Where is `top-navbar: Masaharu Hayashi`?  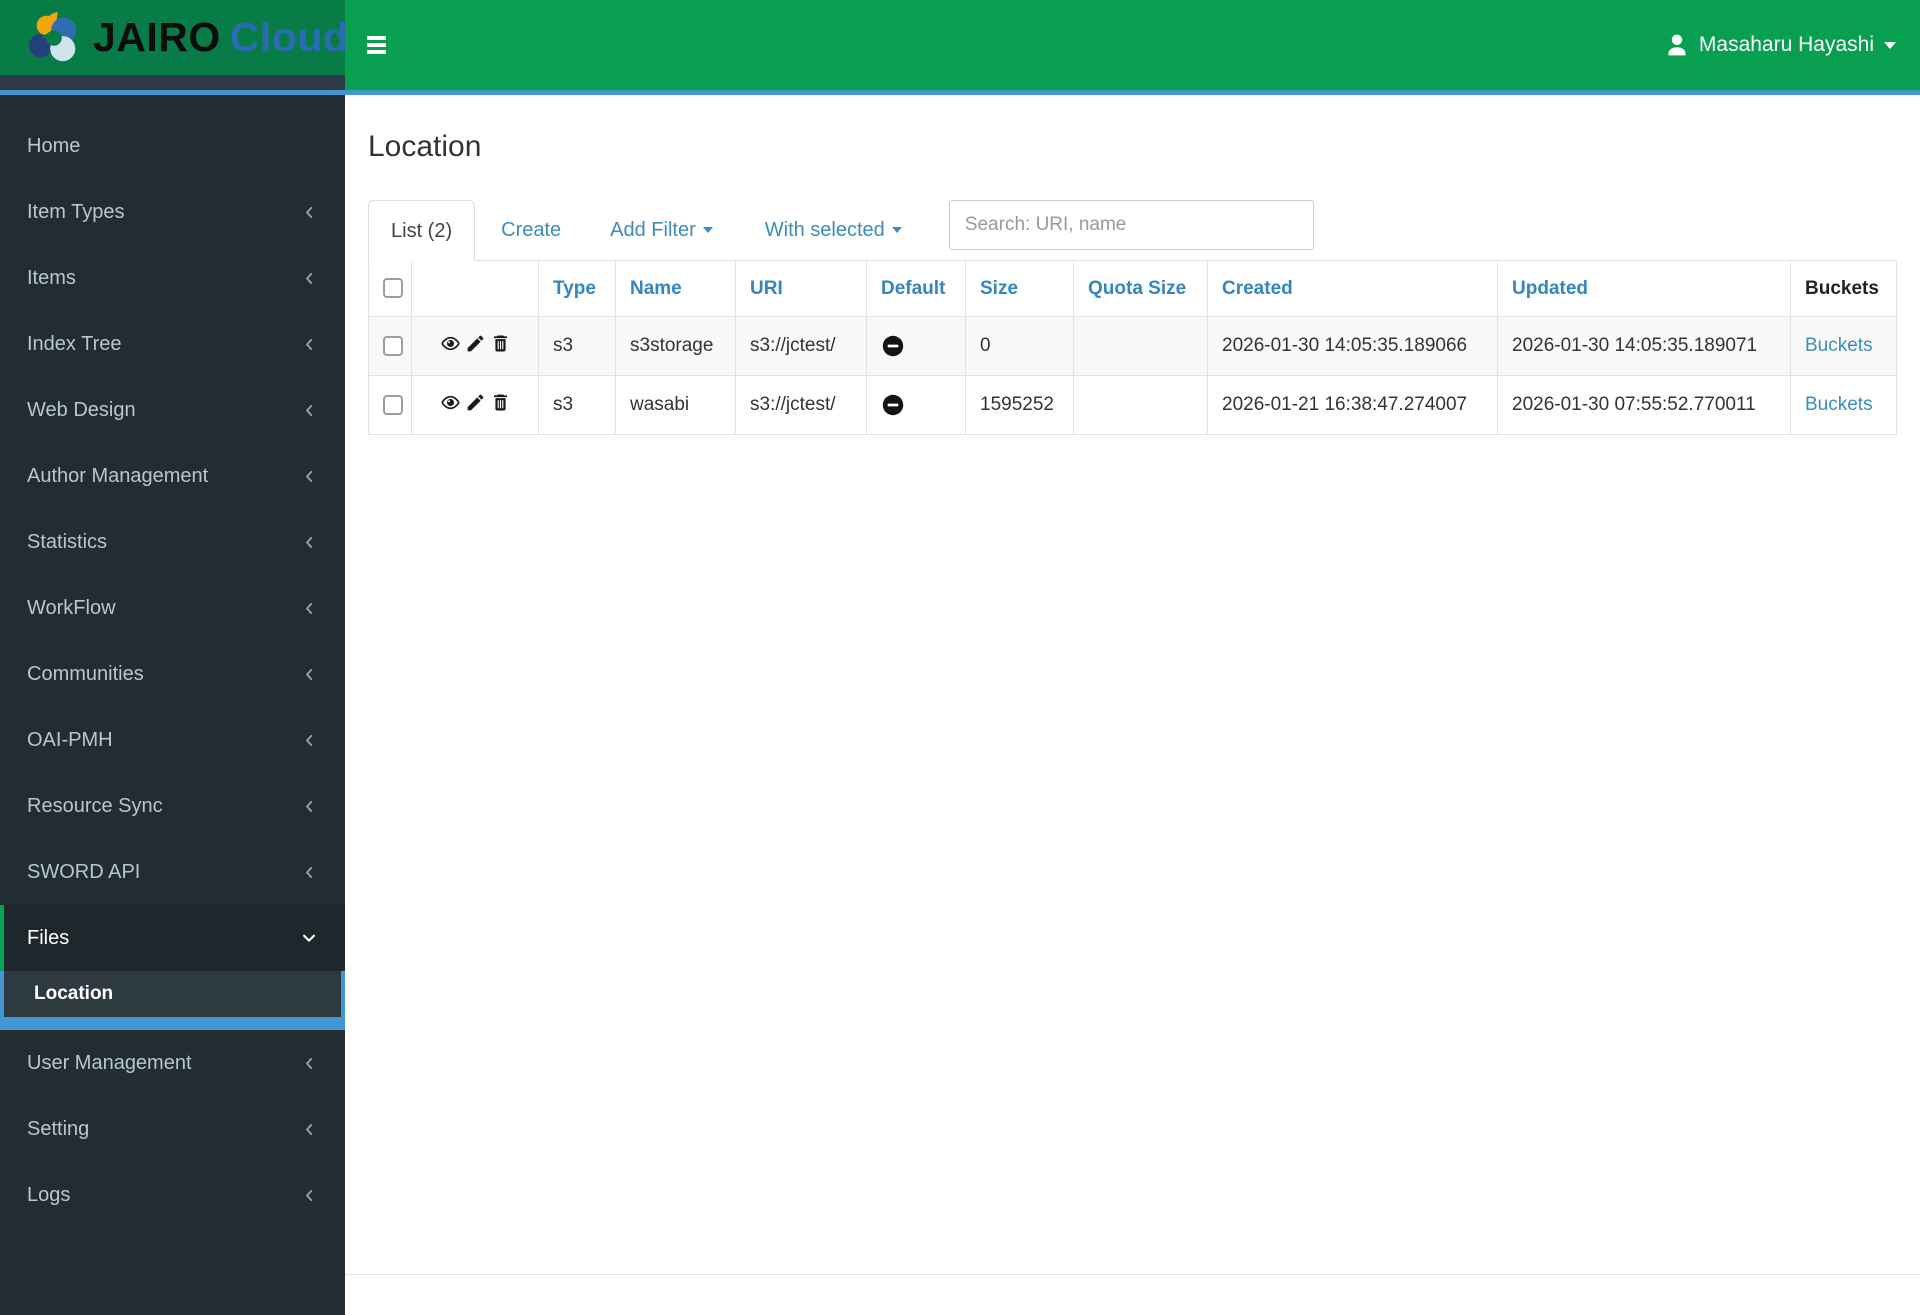
top-navbar: Masaharu Hayashi is located at coordinates (1132, 45).